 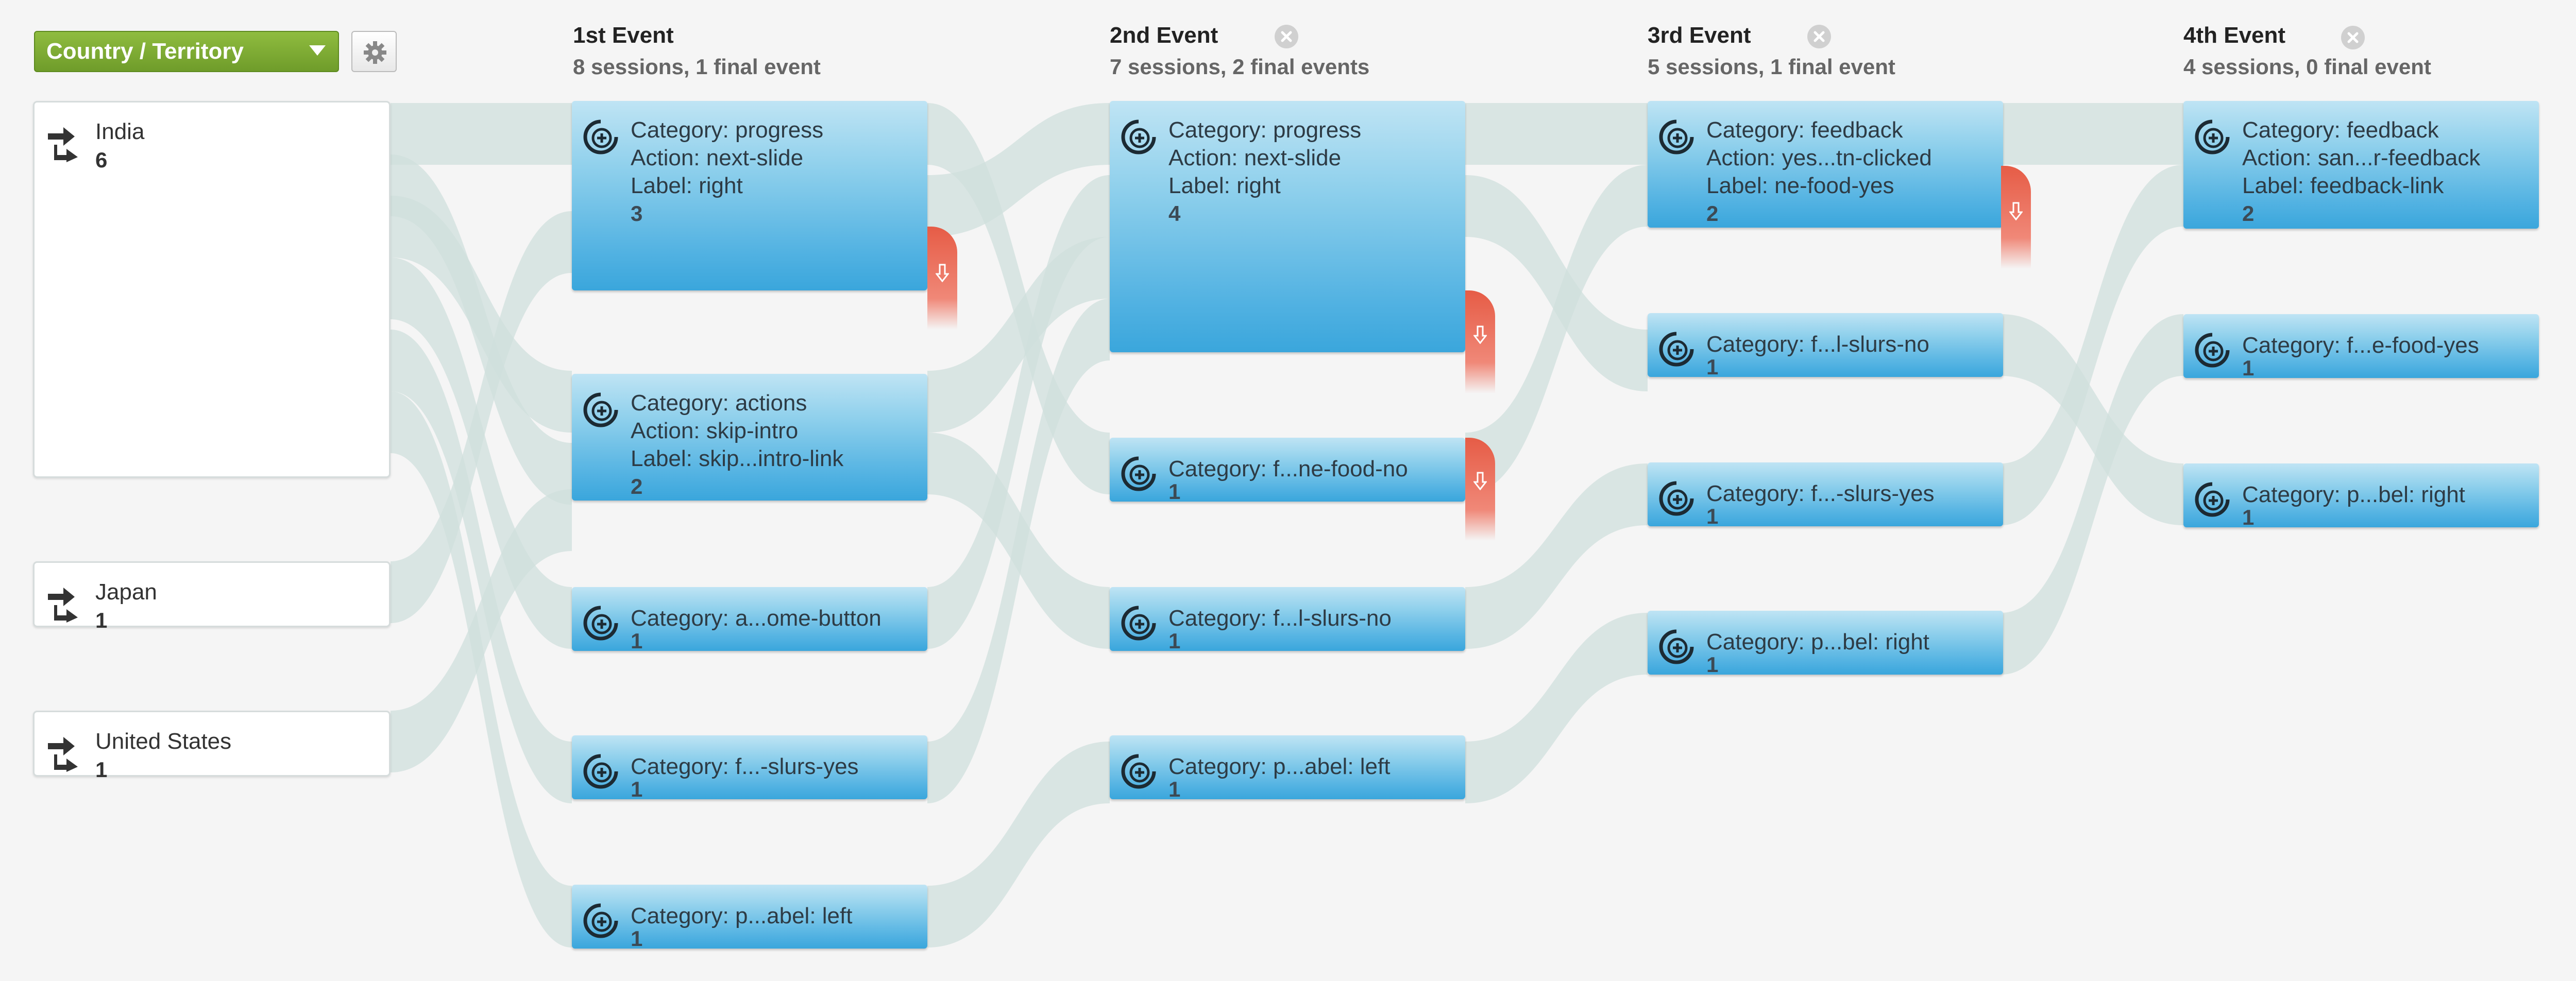 I want to click on event-node-label: Label: ne-food-yes, so click(x=1800, y=185).